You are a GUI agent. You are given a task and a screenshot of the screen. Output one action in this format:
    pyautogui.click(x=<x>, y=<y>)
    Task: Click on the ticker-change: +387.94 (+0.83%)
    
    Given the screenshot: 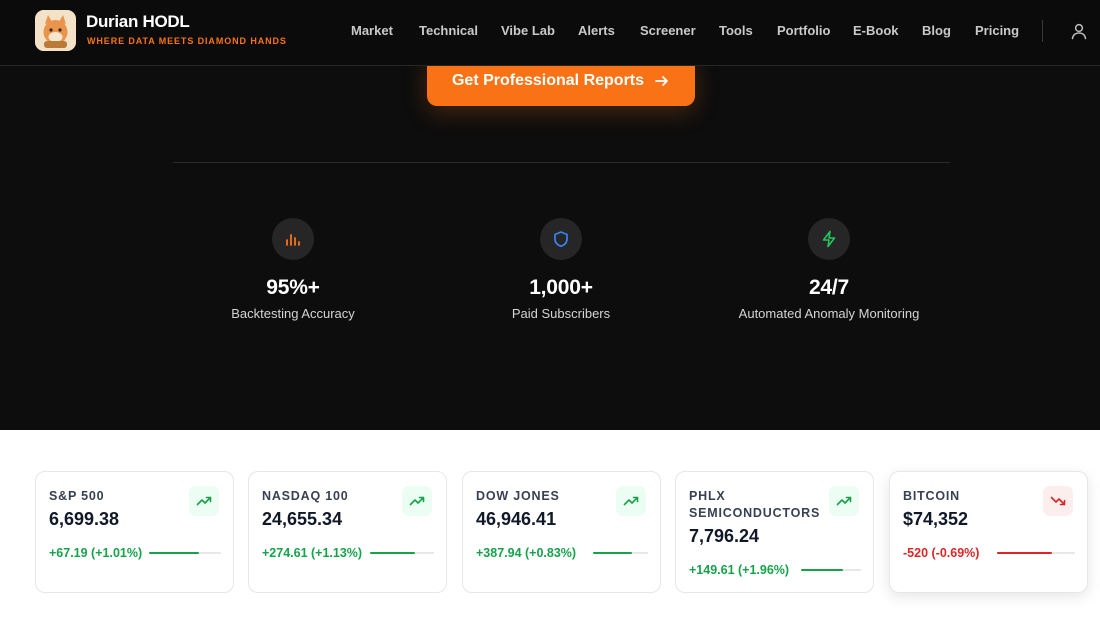 What is the action you would take?
    pyautogui.click(x=526, y=553)
    